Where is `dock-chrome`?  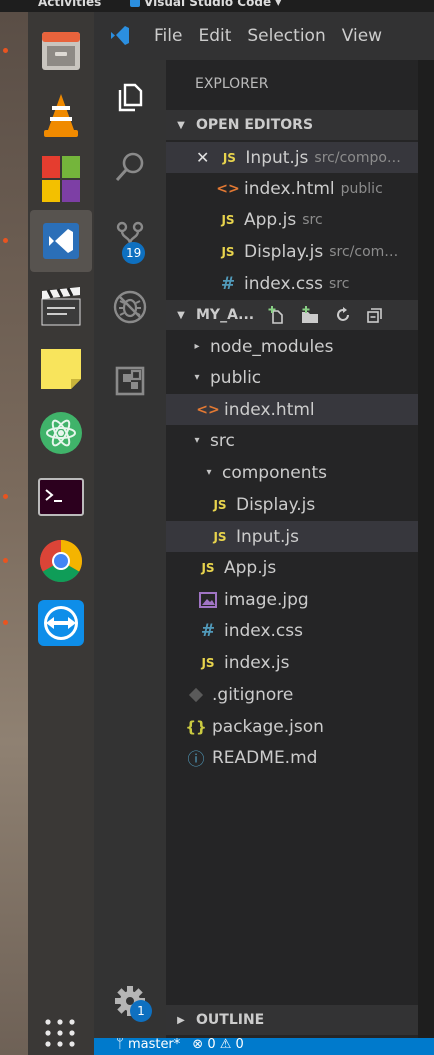
dock-chrome is located at coordinates (47, 561).